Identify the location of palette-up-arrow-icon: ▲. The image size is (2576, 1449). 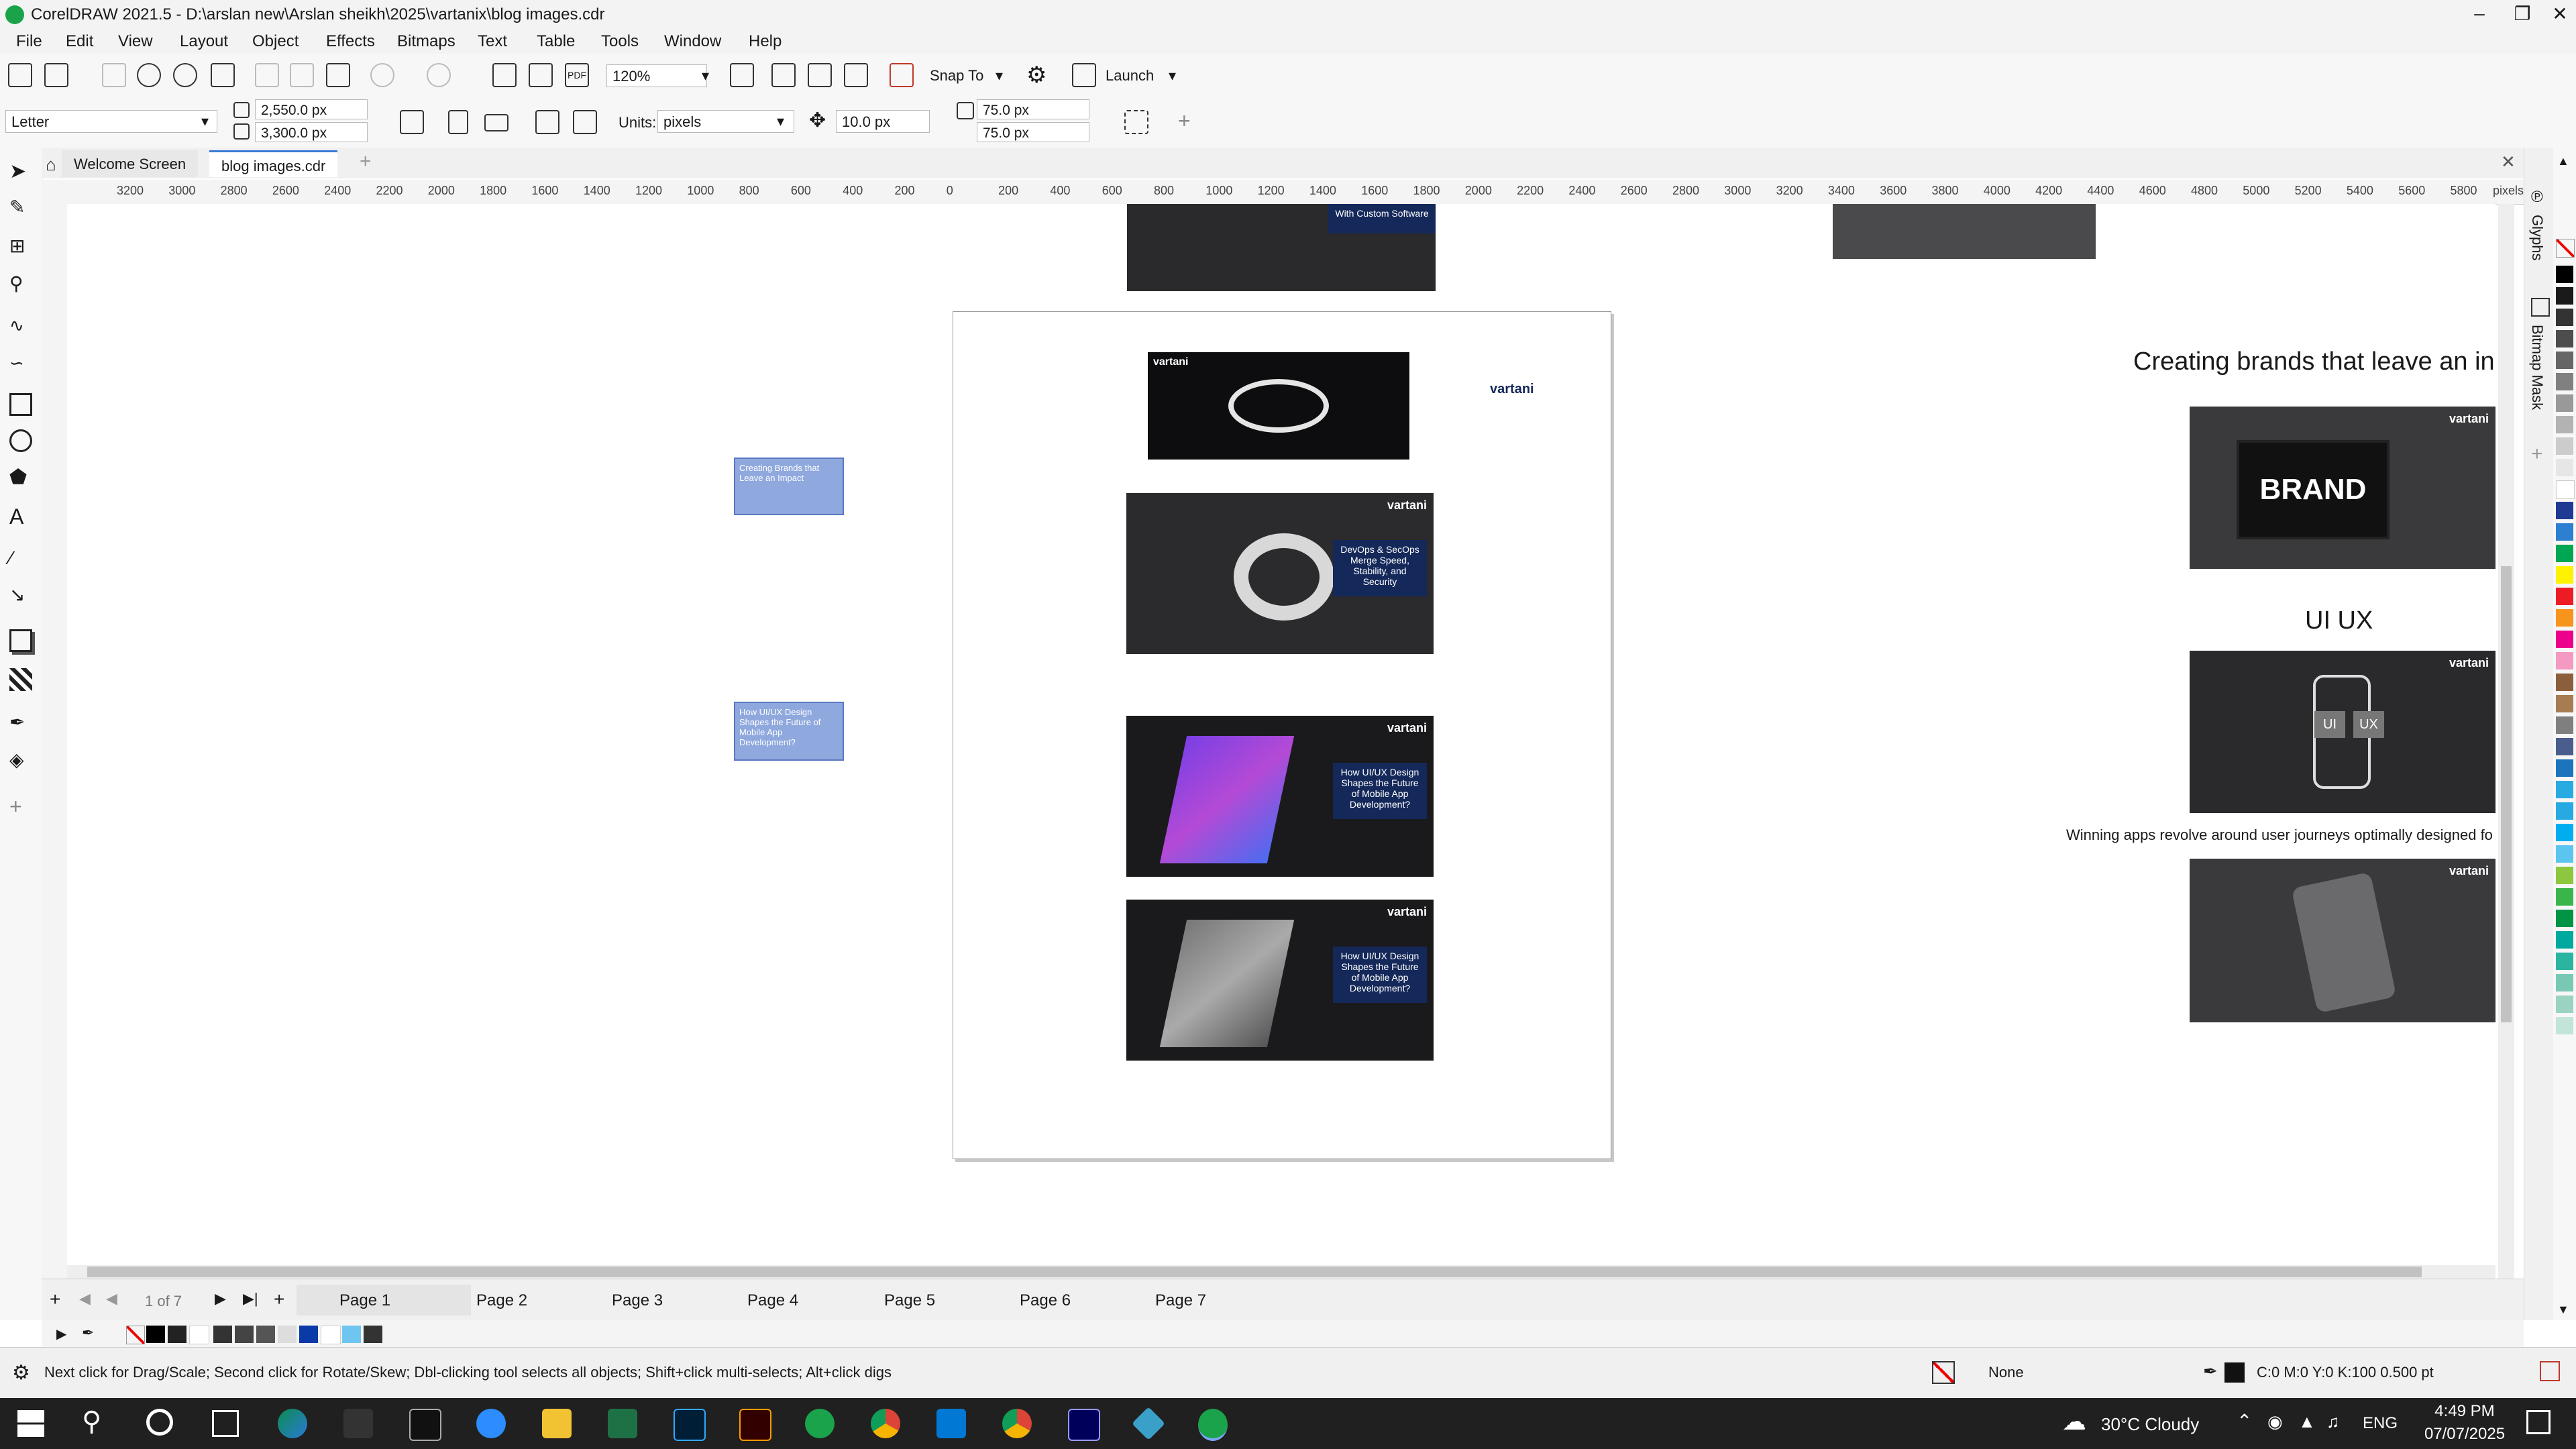
(2563, 161).